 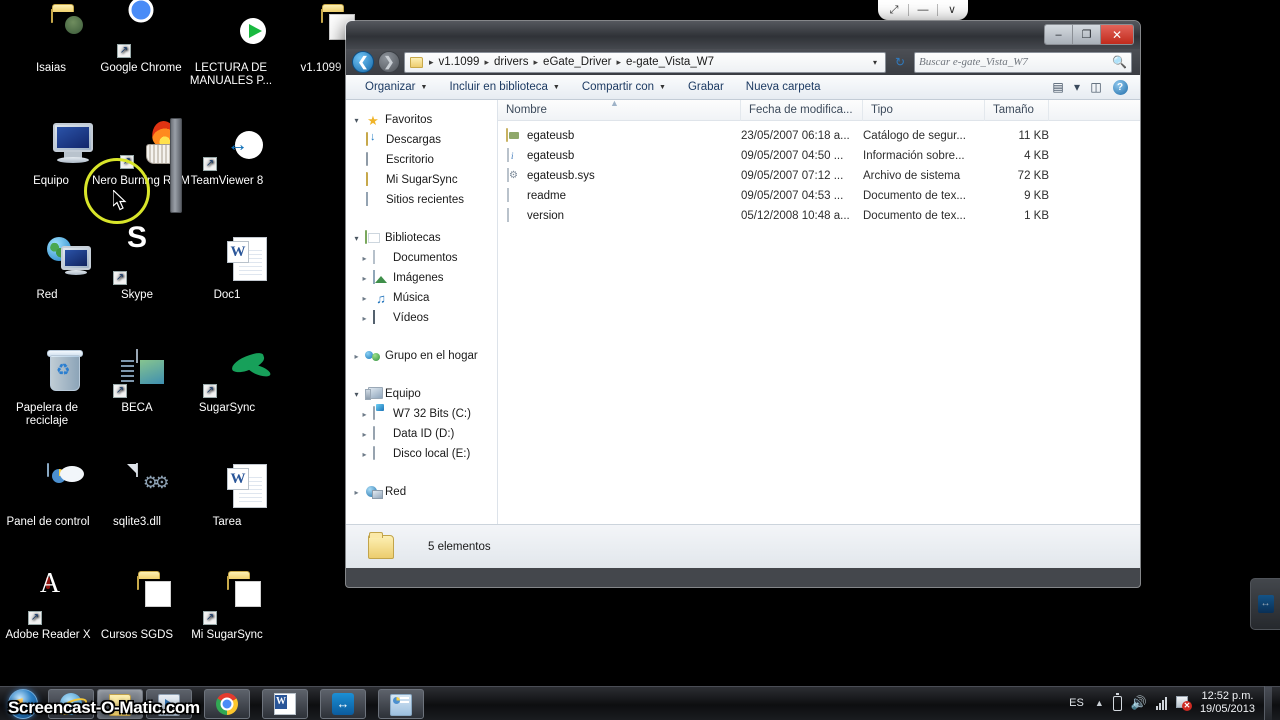 I want to click on sidebar-item-imagenes: ▸ Imágenes, so click(x=421, y=278).